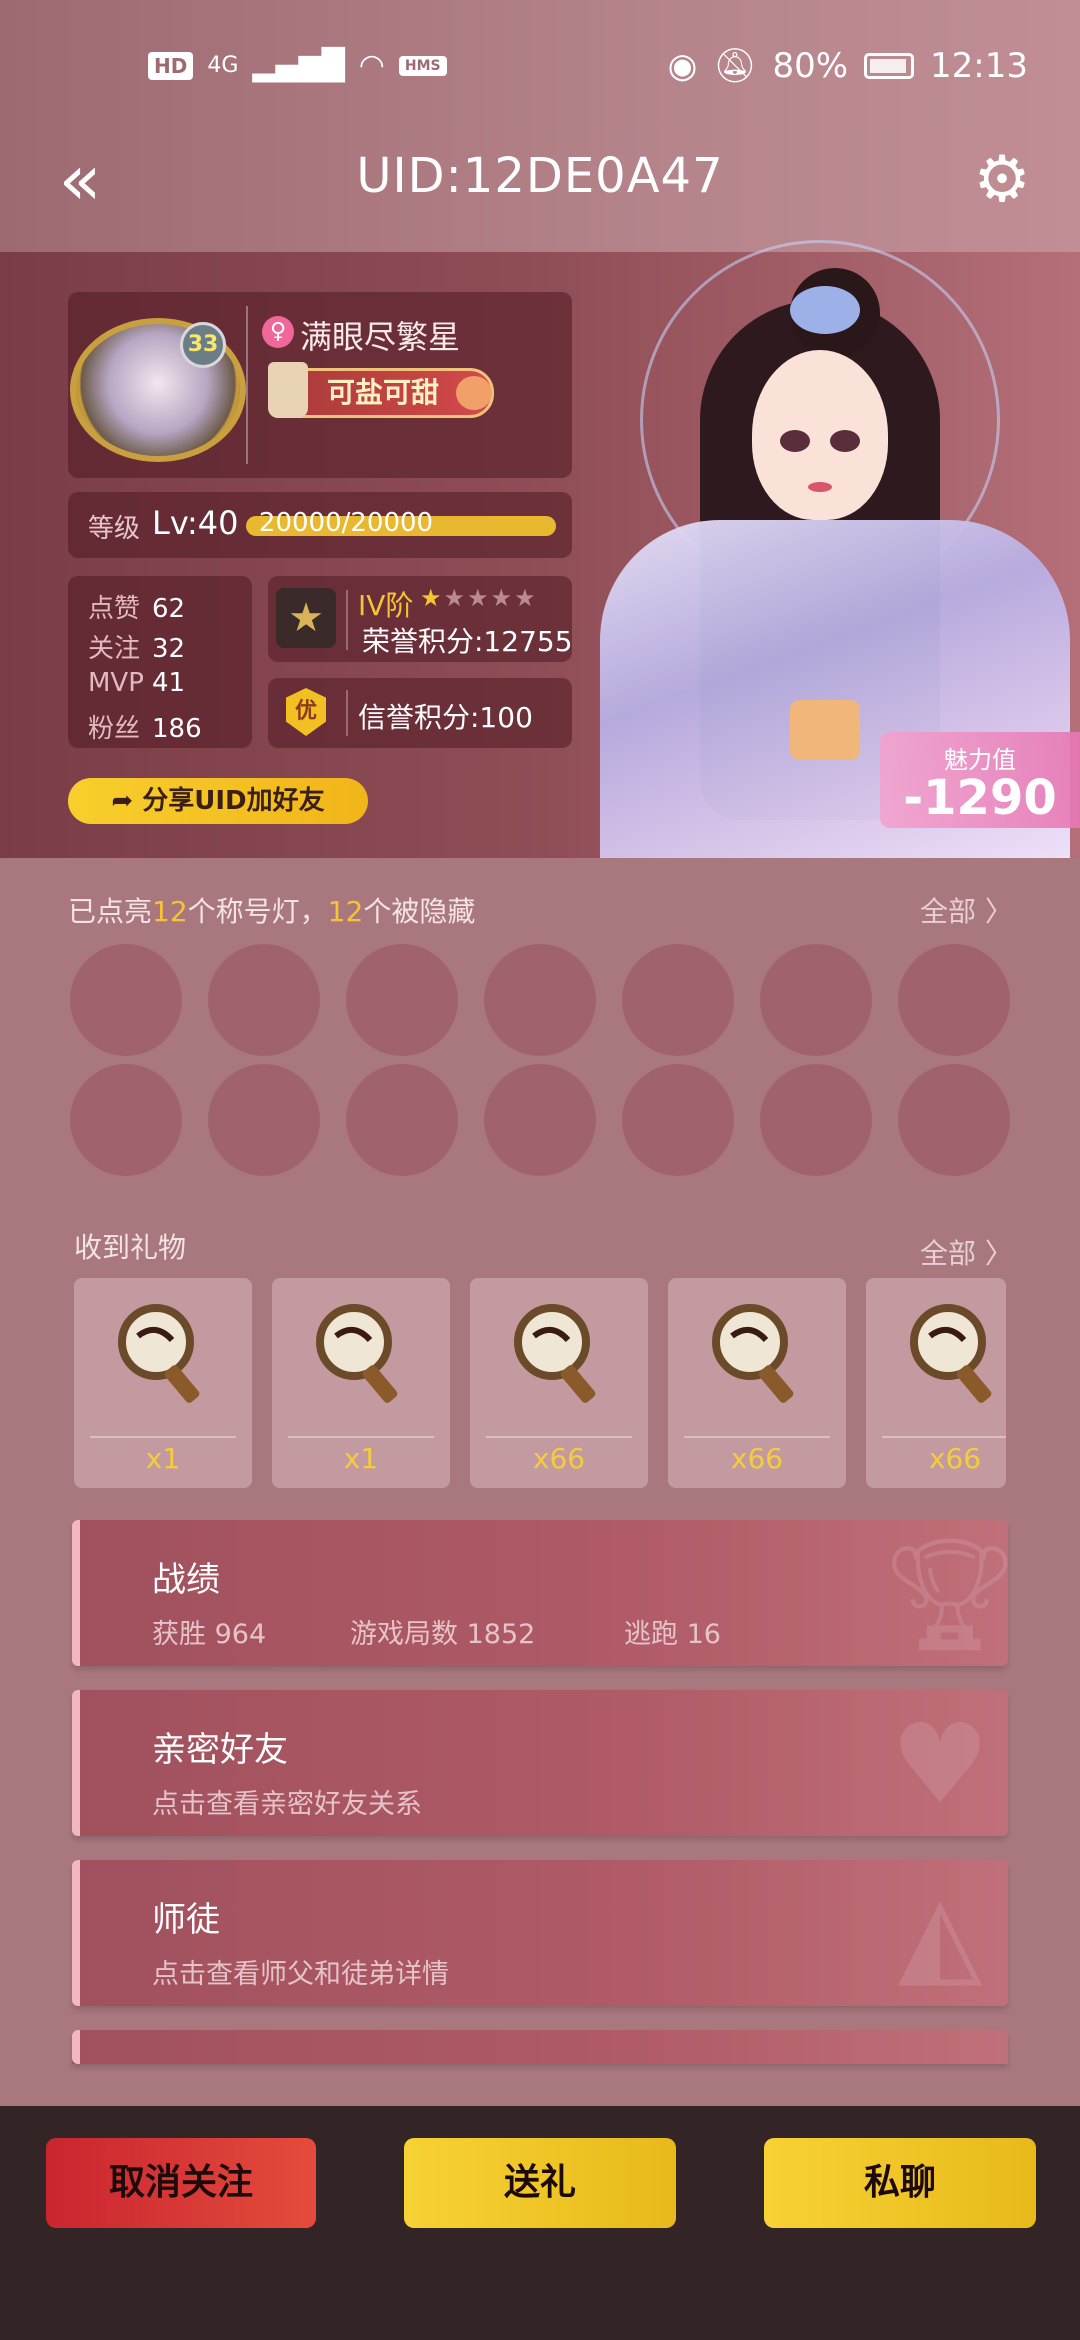 The height and width of the screenshot is (2340, 1080). Describe the element at coordinates (795, 441) in the screenshot. I see `character-eye` at that location.